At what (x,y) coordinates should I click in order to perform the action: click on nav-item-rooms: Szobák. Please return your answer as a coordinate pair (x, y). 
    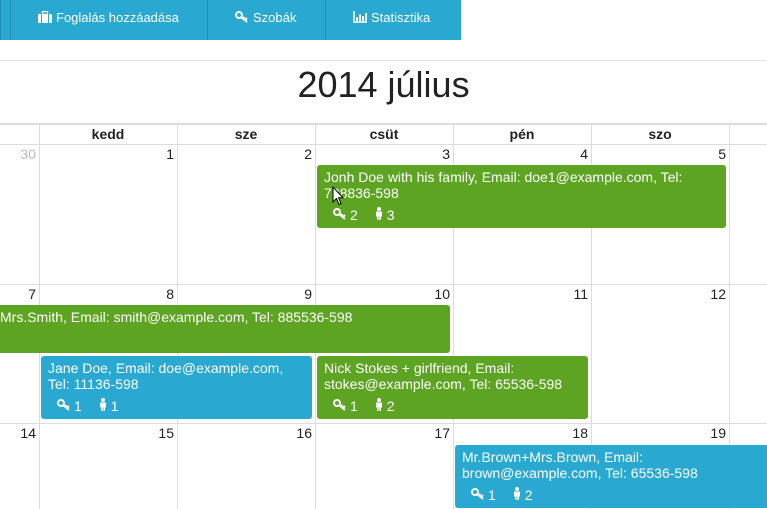
    Looking at the image, I should click on (266, 20).